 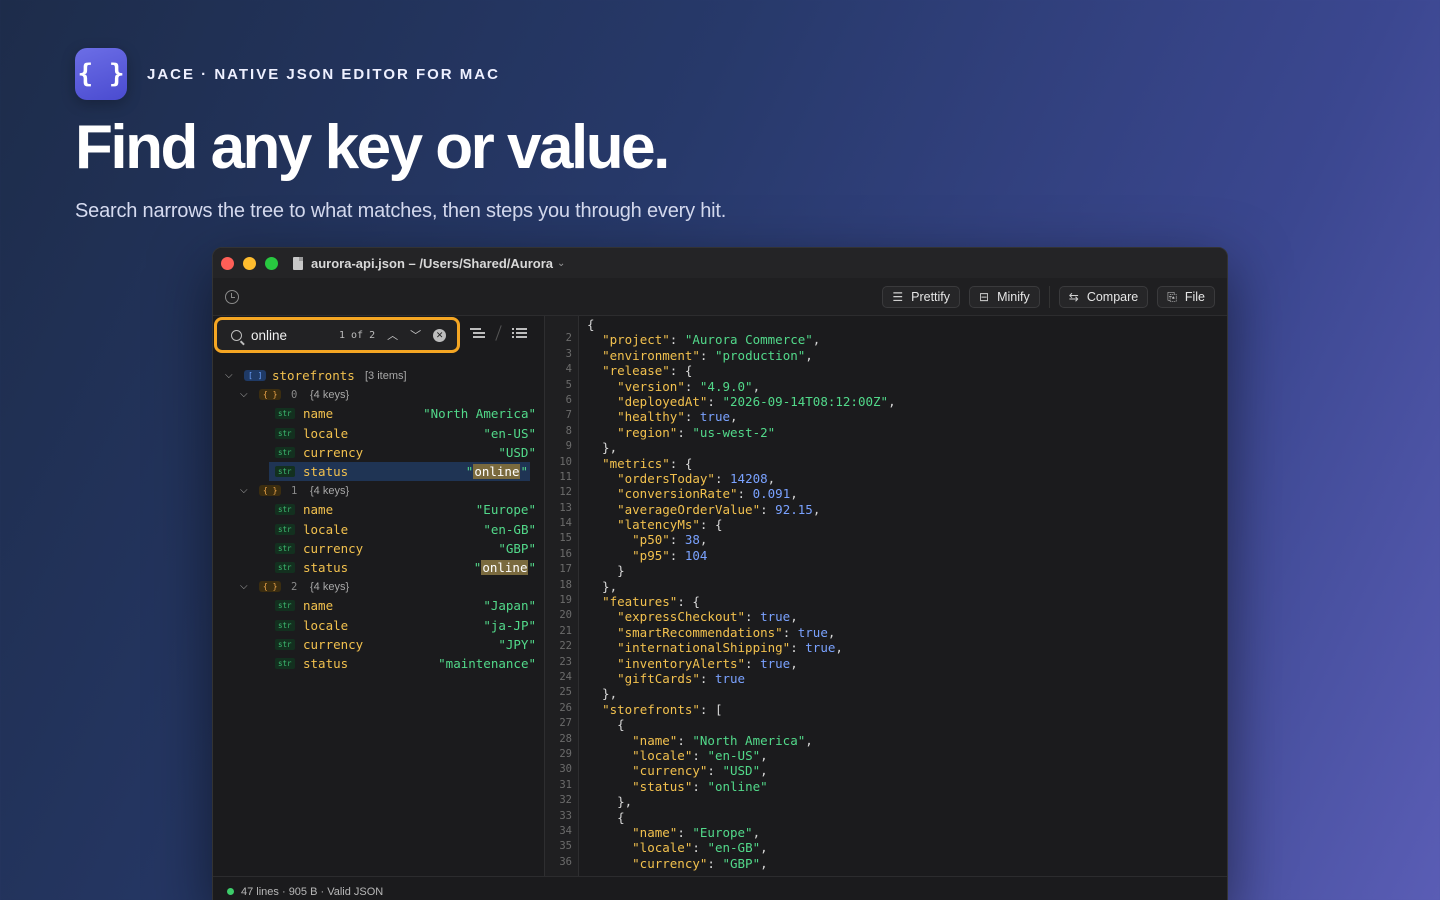 What do you see at coordinates (378, 375) in the screenshot?
I see `tree-row-root: ⌵ [ ] storefronts [3 items]` at bounding box center [378, 375].